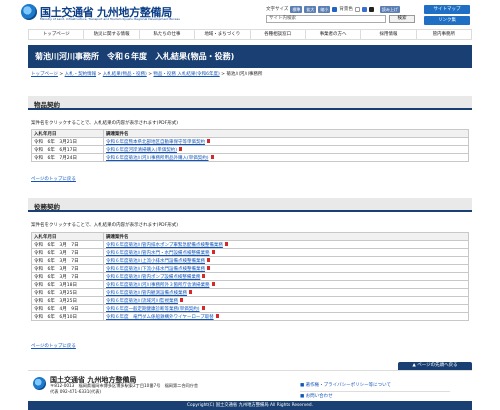 The width and height of the screenshot is (500, 410). What do you see at coordinates (29, 12) in the screenshot?
I see `mlit-logo-icon` at bounding box center [29, 12].